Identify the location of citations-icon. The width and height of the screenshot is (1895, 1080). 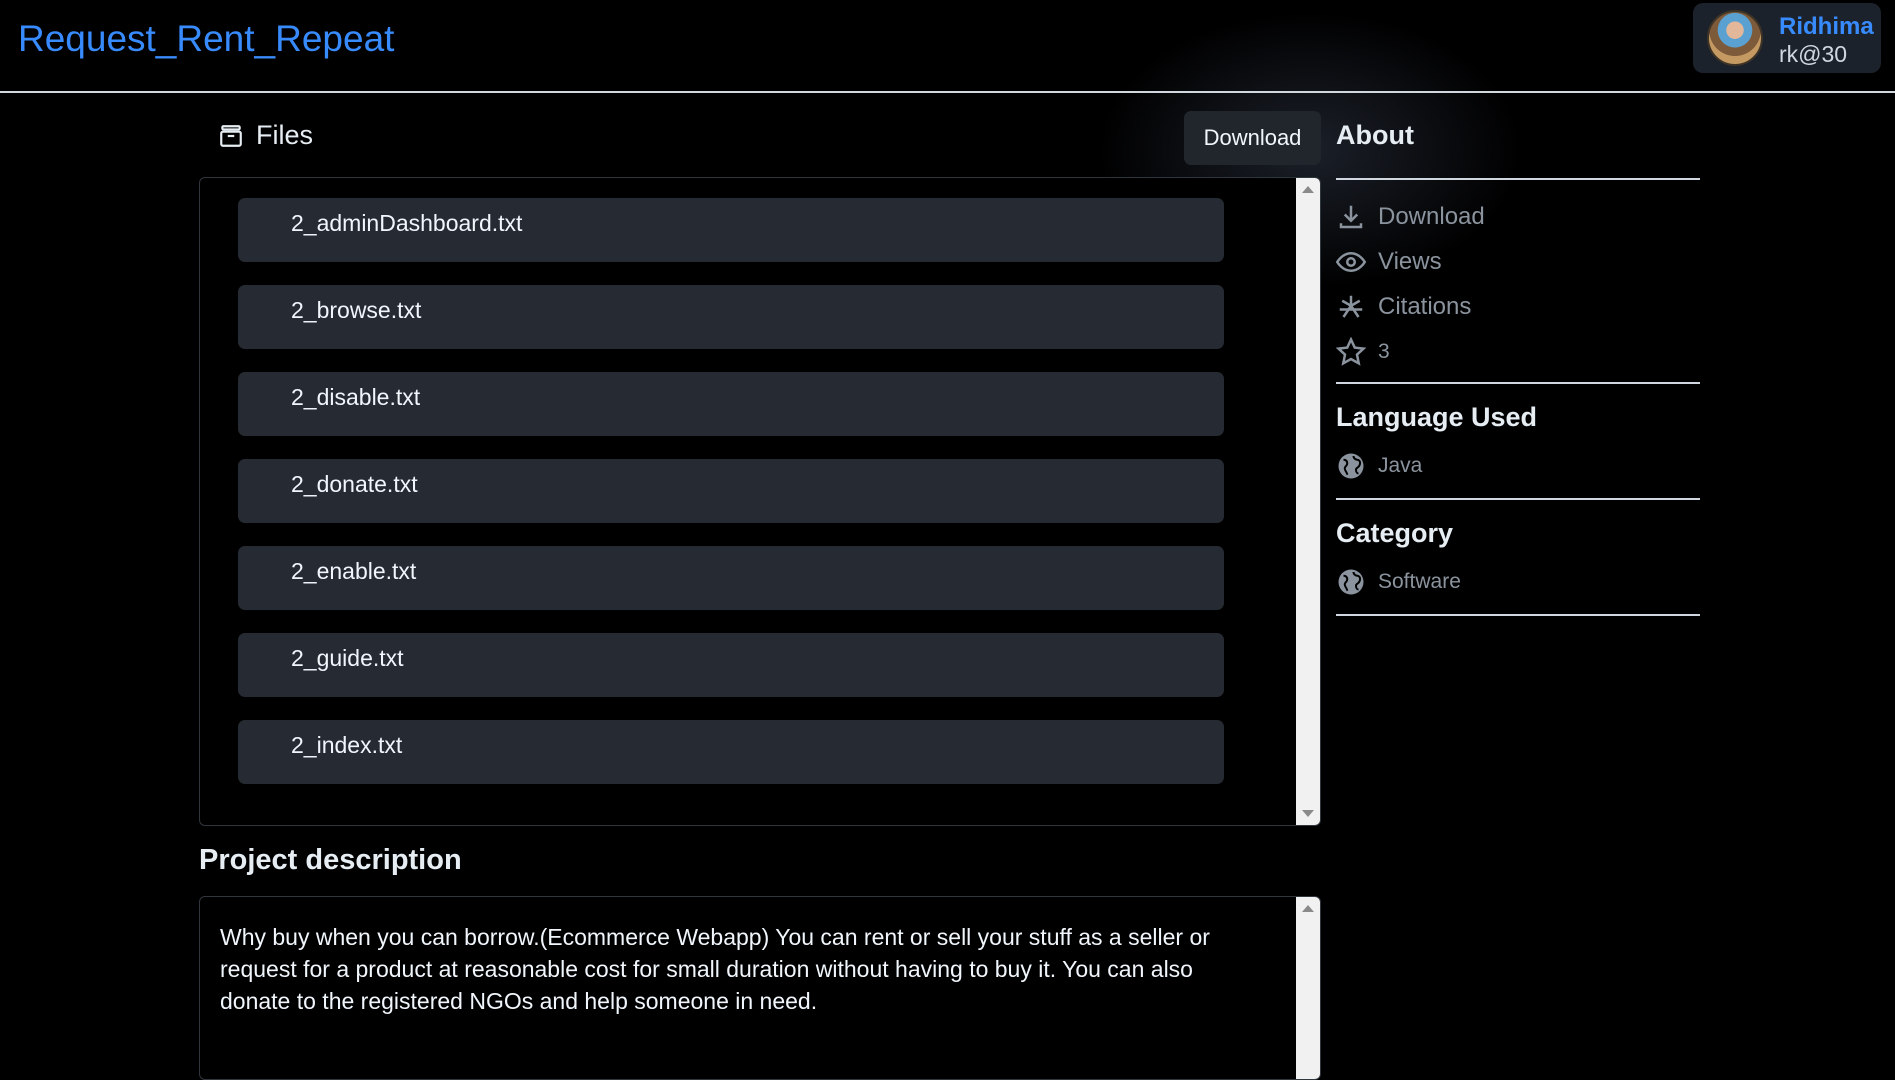
(1351, 306).